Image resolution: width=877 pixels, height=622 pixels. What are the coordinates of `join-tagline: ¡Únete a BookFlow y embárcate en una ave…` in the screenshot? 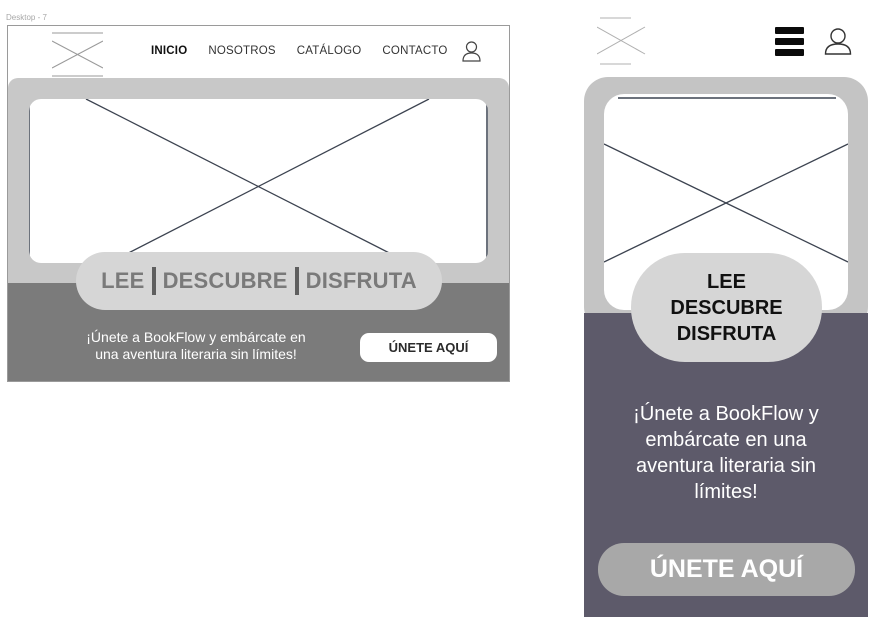 It's located at (196, 346).